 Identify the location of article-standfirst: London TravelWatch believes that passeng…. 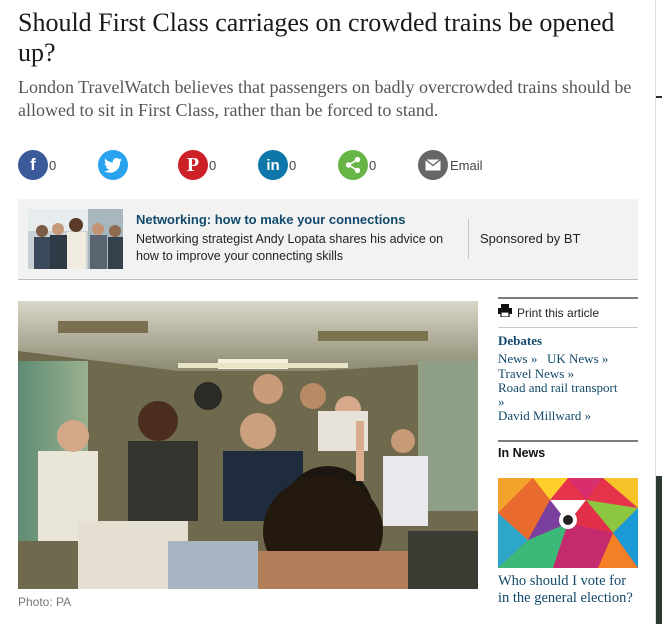
(325, 98).